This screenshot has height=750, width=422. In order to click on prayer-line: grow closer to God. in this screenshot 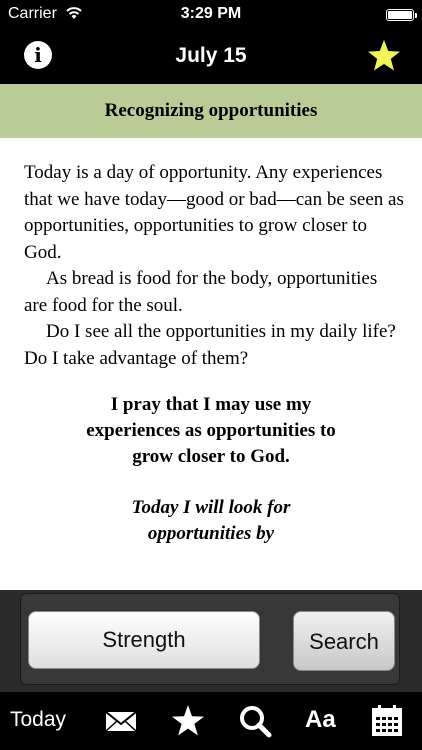, I will do `click(211, 456)`.